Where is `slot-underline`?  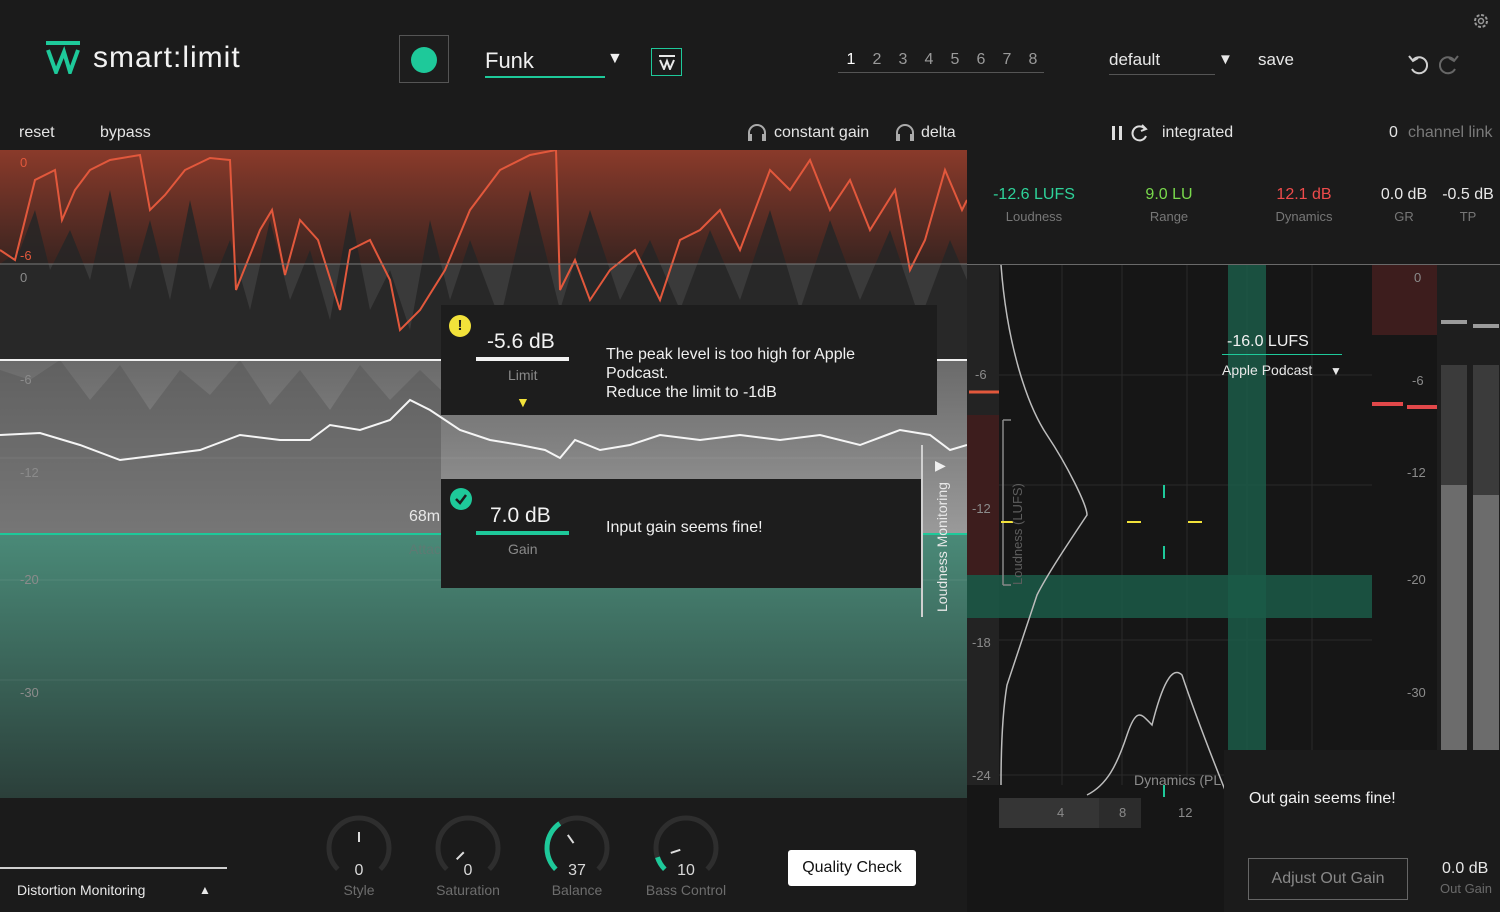
slot-underline is located at coordinates (941, 72).